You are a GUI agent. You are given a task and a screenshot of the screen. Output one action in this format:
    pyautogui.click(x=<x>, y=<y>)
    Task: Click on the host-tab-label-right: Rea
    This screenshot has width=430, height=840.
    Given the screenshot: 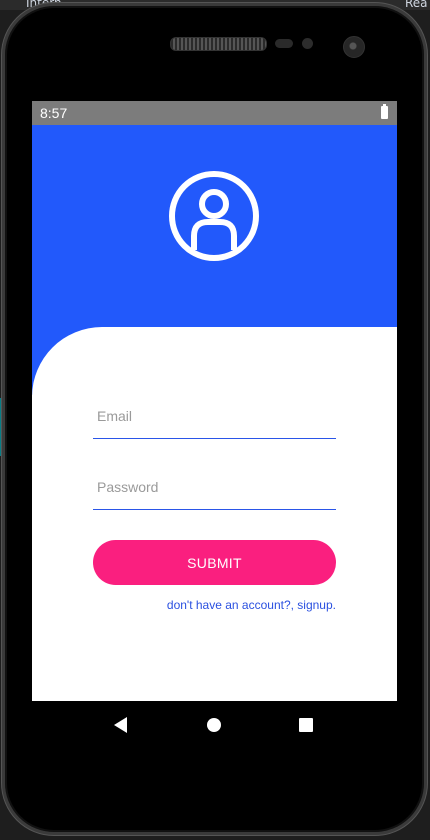 What is the action you would take?
    pyautogui.click(x=416, y=5)
    